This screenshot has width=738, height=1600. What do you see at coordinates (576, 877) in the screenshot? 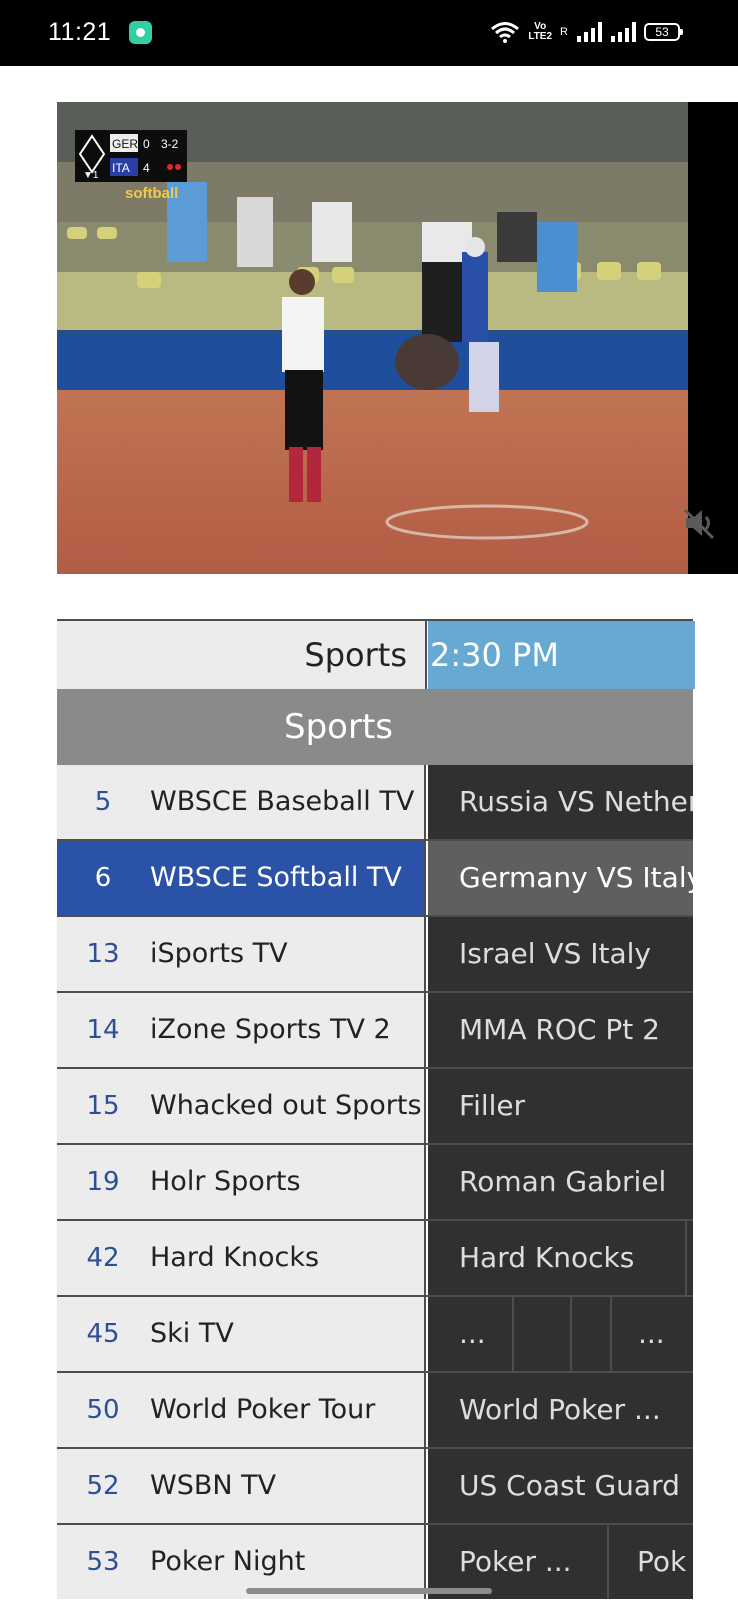
I see `program-title: Germany VS Italy` at bounding box center [576, 877].